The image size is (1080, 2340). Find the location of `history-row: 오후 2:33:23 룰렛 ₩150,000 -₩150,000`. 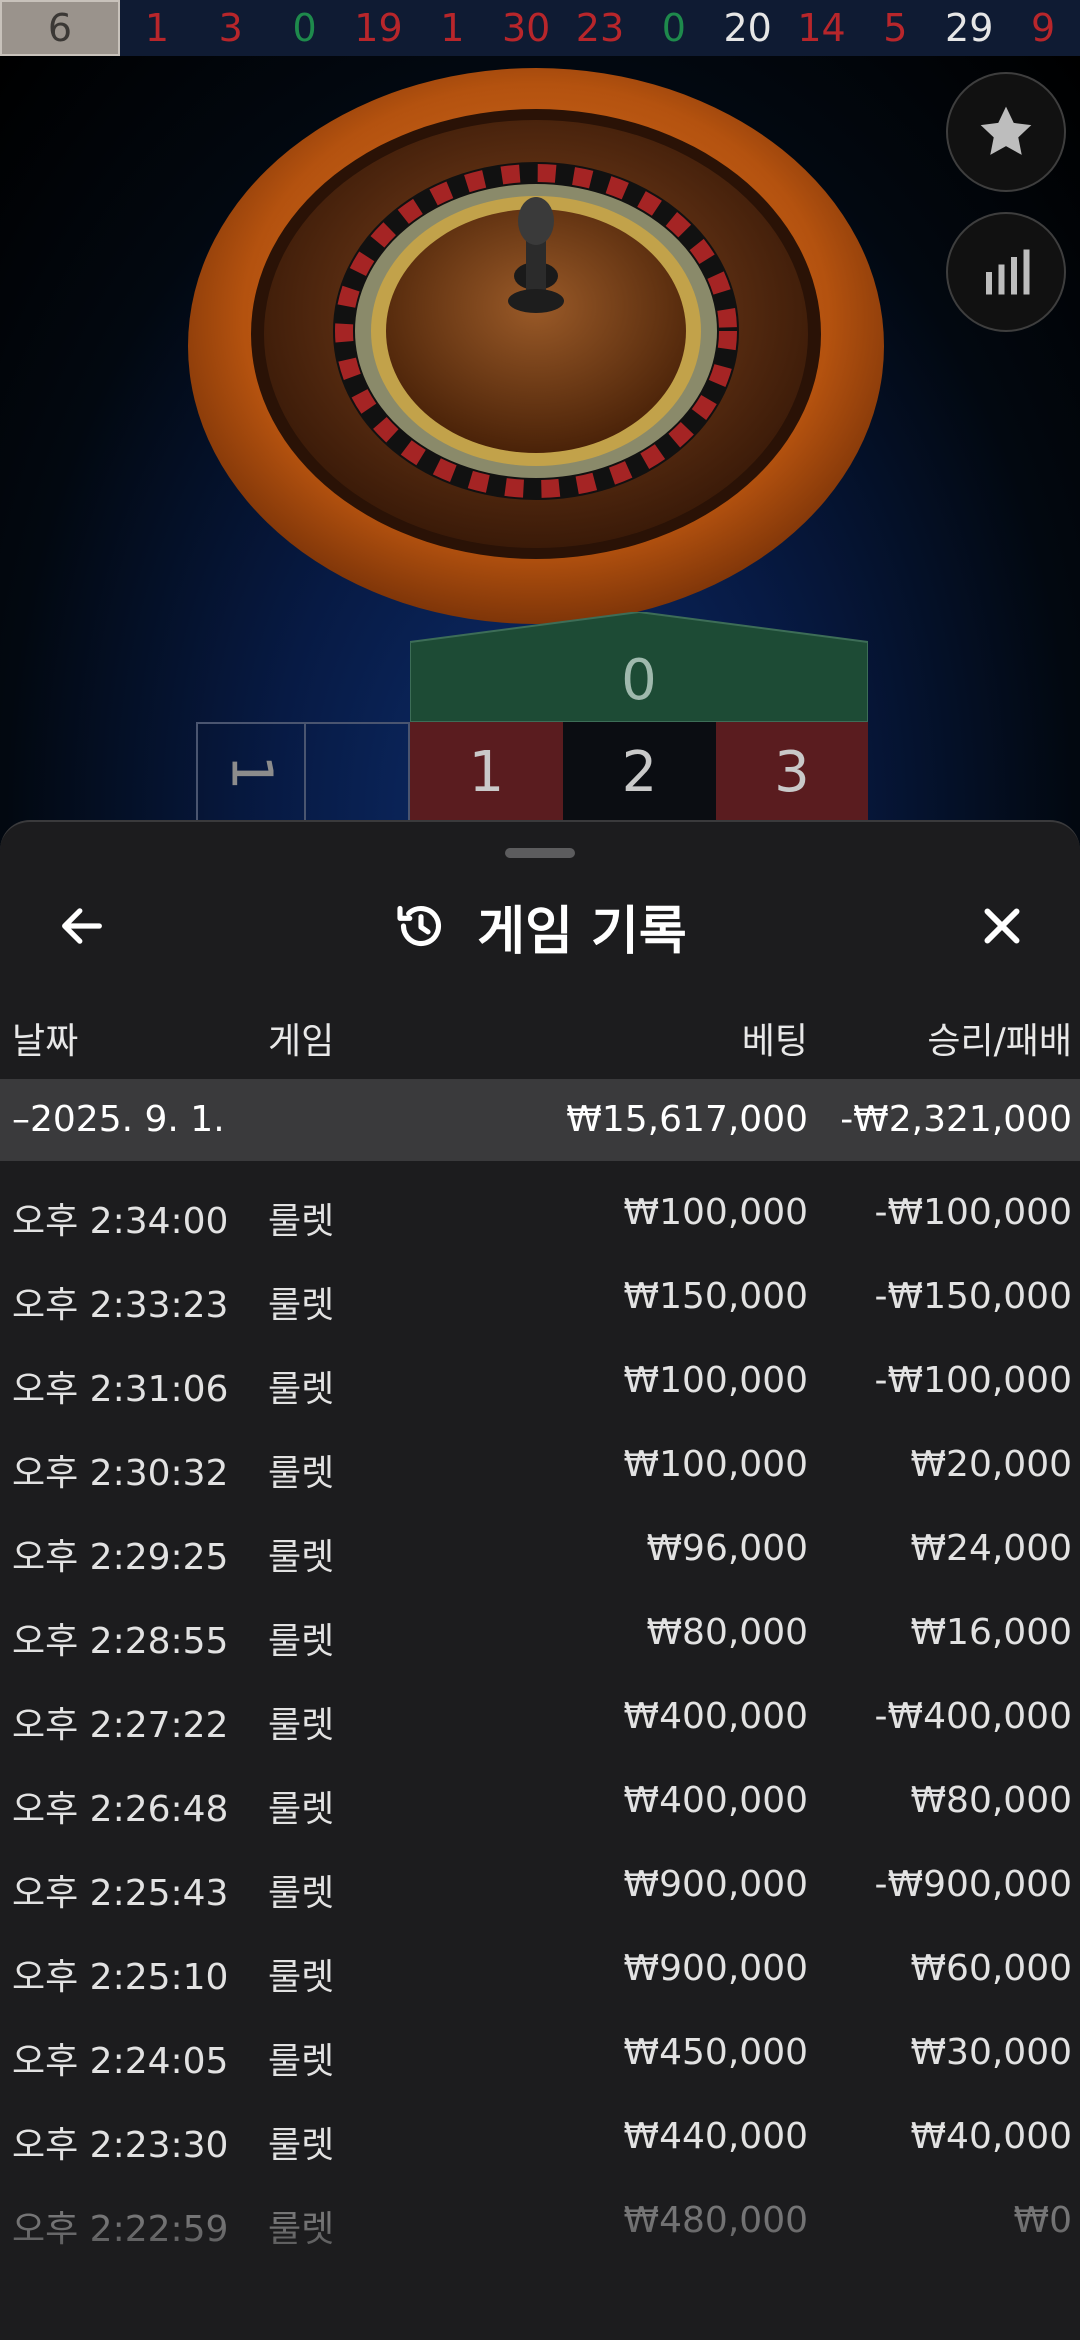

history-row: 오후 2:33:23 룰렛 ₩150,000 -₩150,000 is located at coordinates (540, 1296).